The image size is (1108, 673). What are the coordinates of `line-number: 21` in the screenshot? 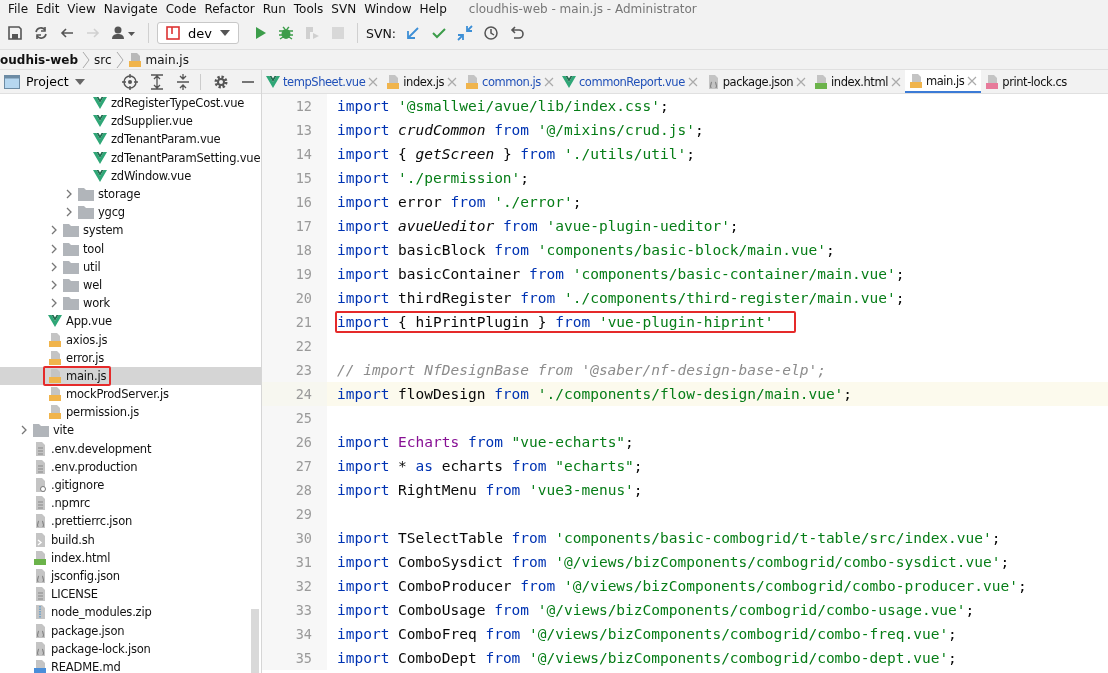 It's located at (294, 322).